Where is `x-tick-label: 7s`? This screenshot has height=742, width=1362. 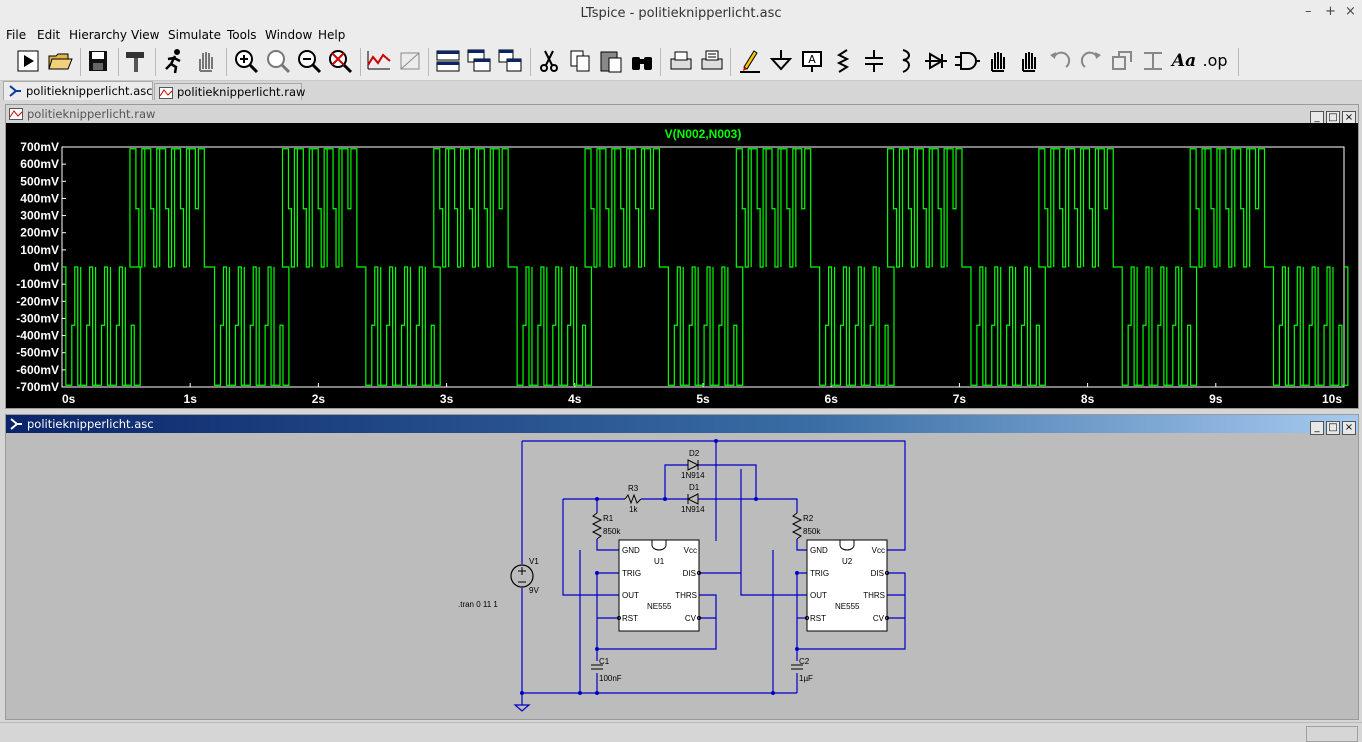
x-tick-label: 7s is located at coordinates (960, 399).